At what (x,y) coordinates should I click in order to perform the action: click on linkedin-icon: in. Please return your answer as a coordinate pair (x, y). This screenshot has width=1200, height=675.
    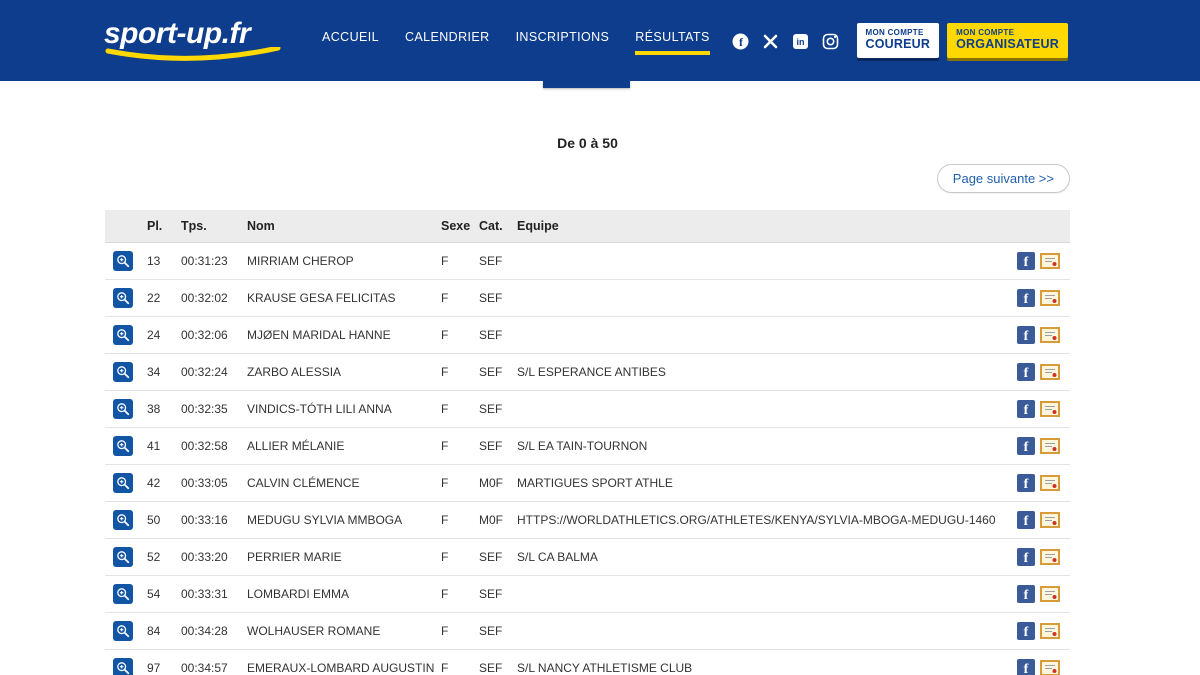
    Looking at the image, I should click on (800, 41).